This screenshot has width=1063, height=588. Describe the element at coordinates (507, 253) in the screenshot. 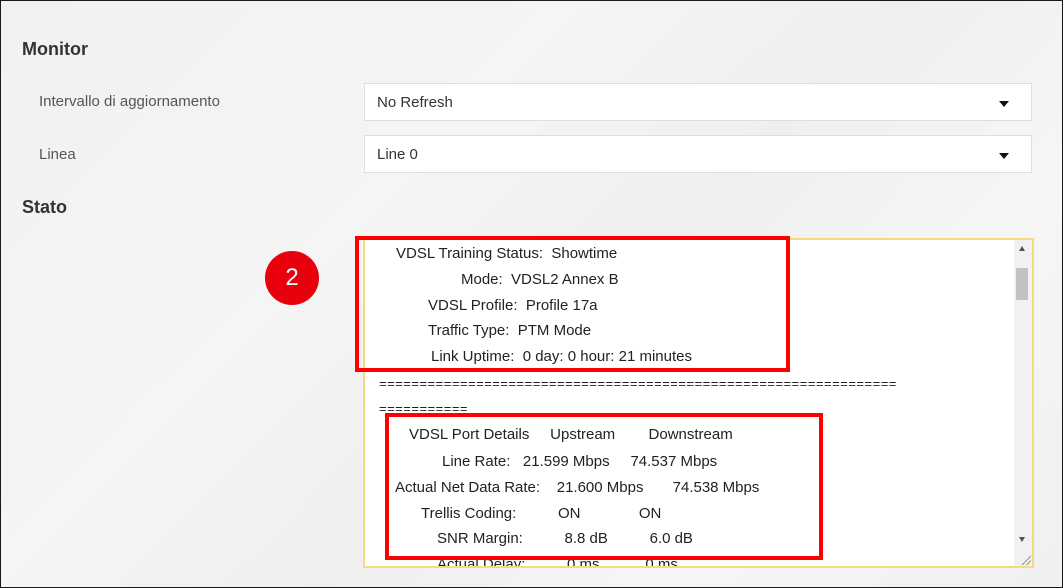

I see `status-line-training: VDSL Training Status: Showtime` at that location.